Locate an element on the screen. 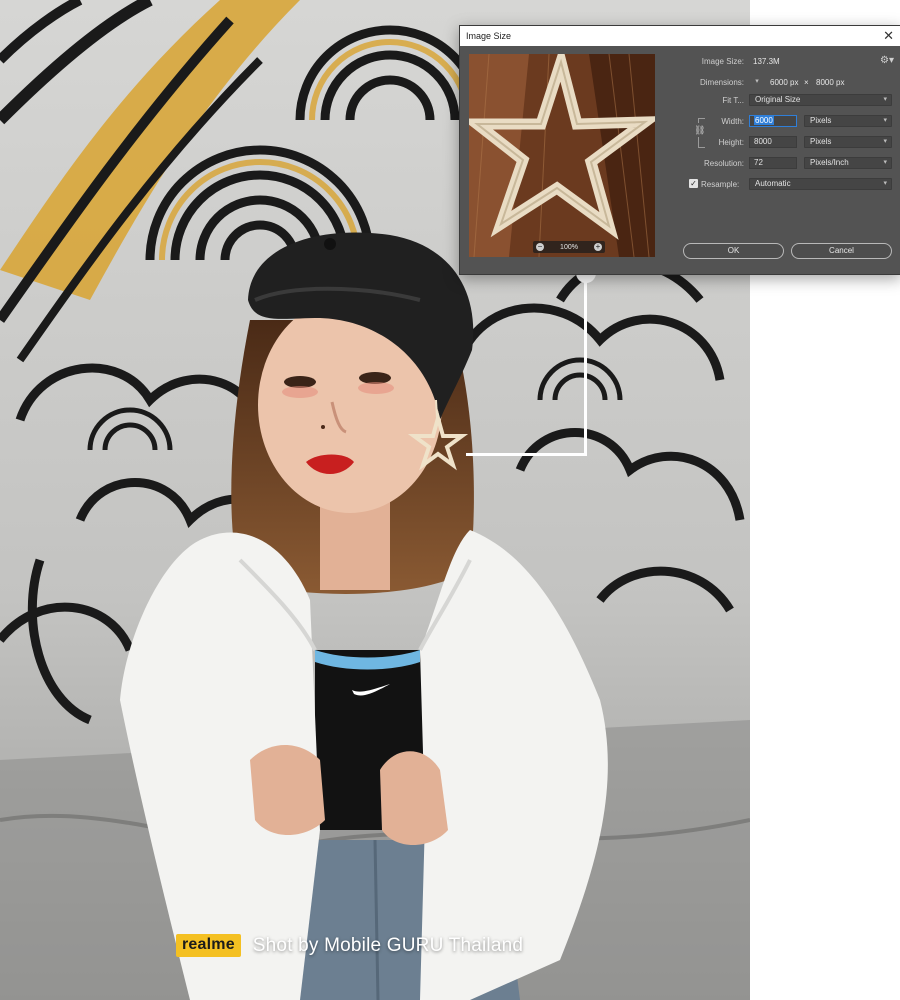  ok-button: OK is located at coordinates (733, 251).